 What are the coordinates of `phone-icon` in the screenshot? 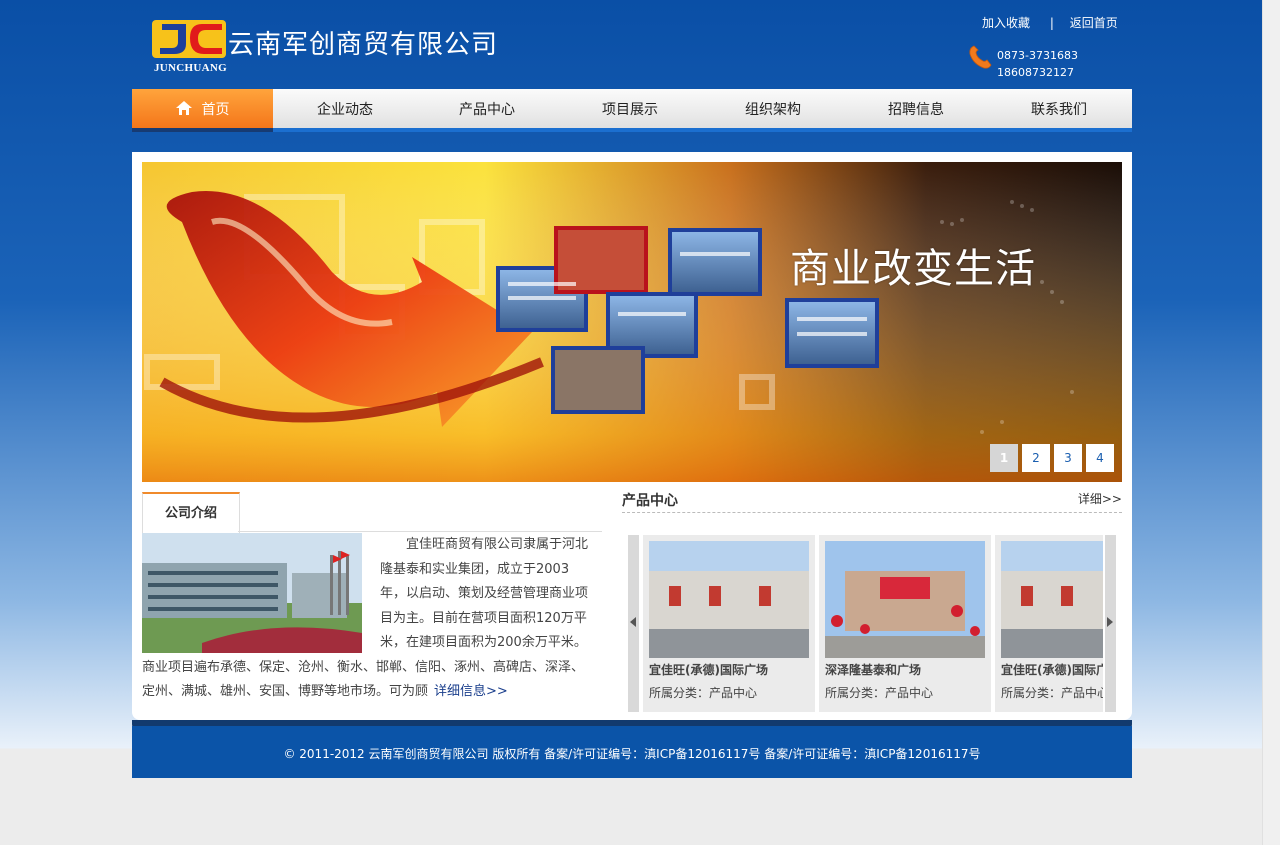 It's located at (980, 57).